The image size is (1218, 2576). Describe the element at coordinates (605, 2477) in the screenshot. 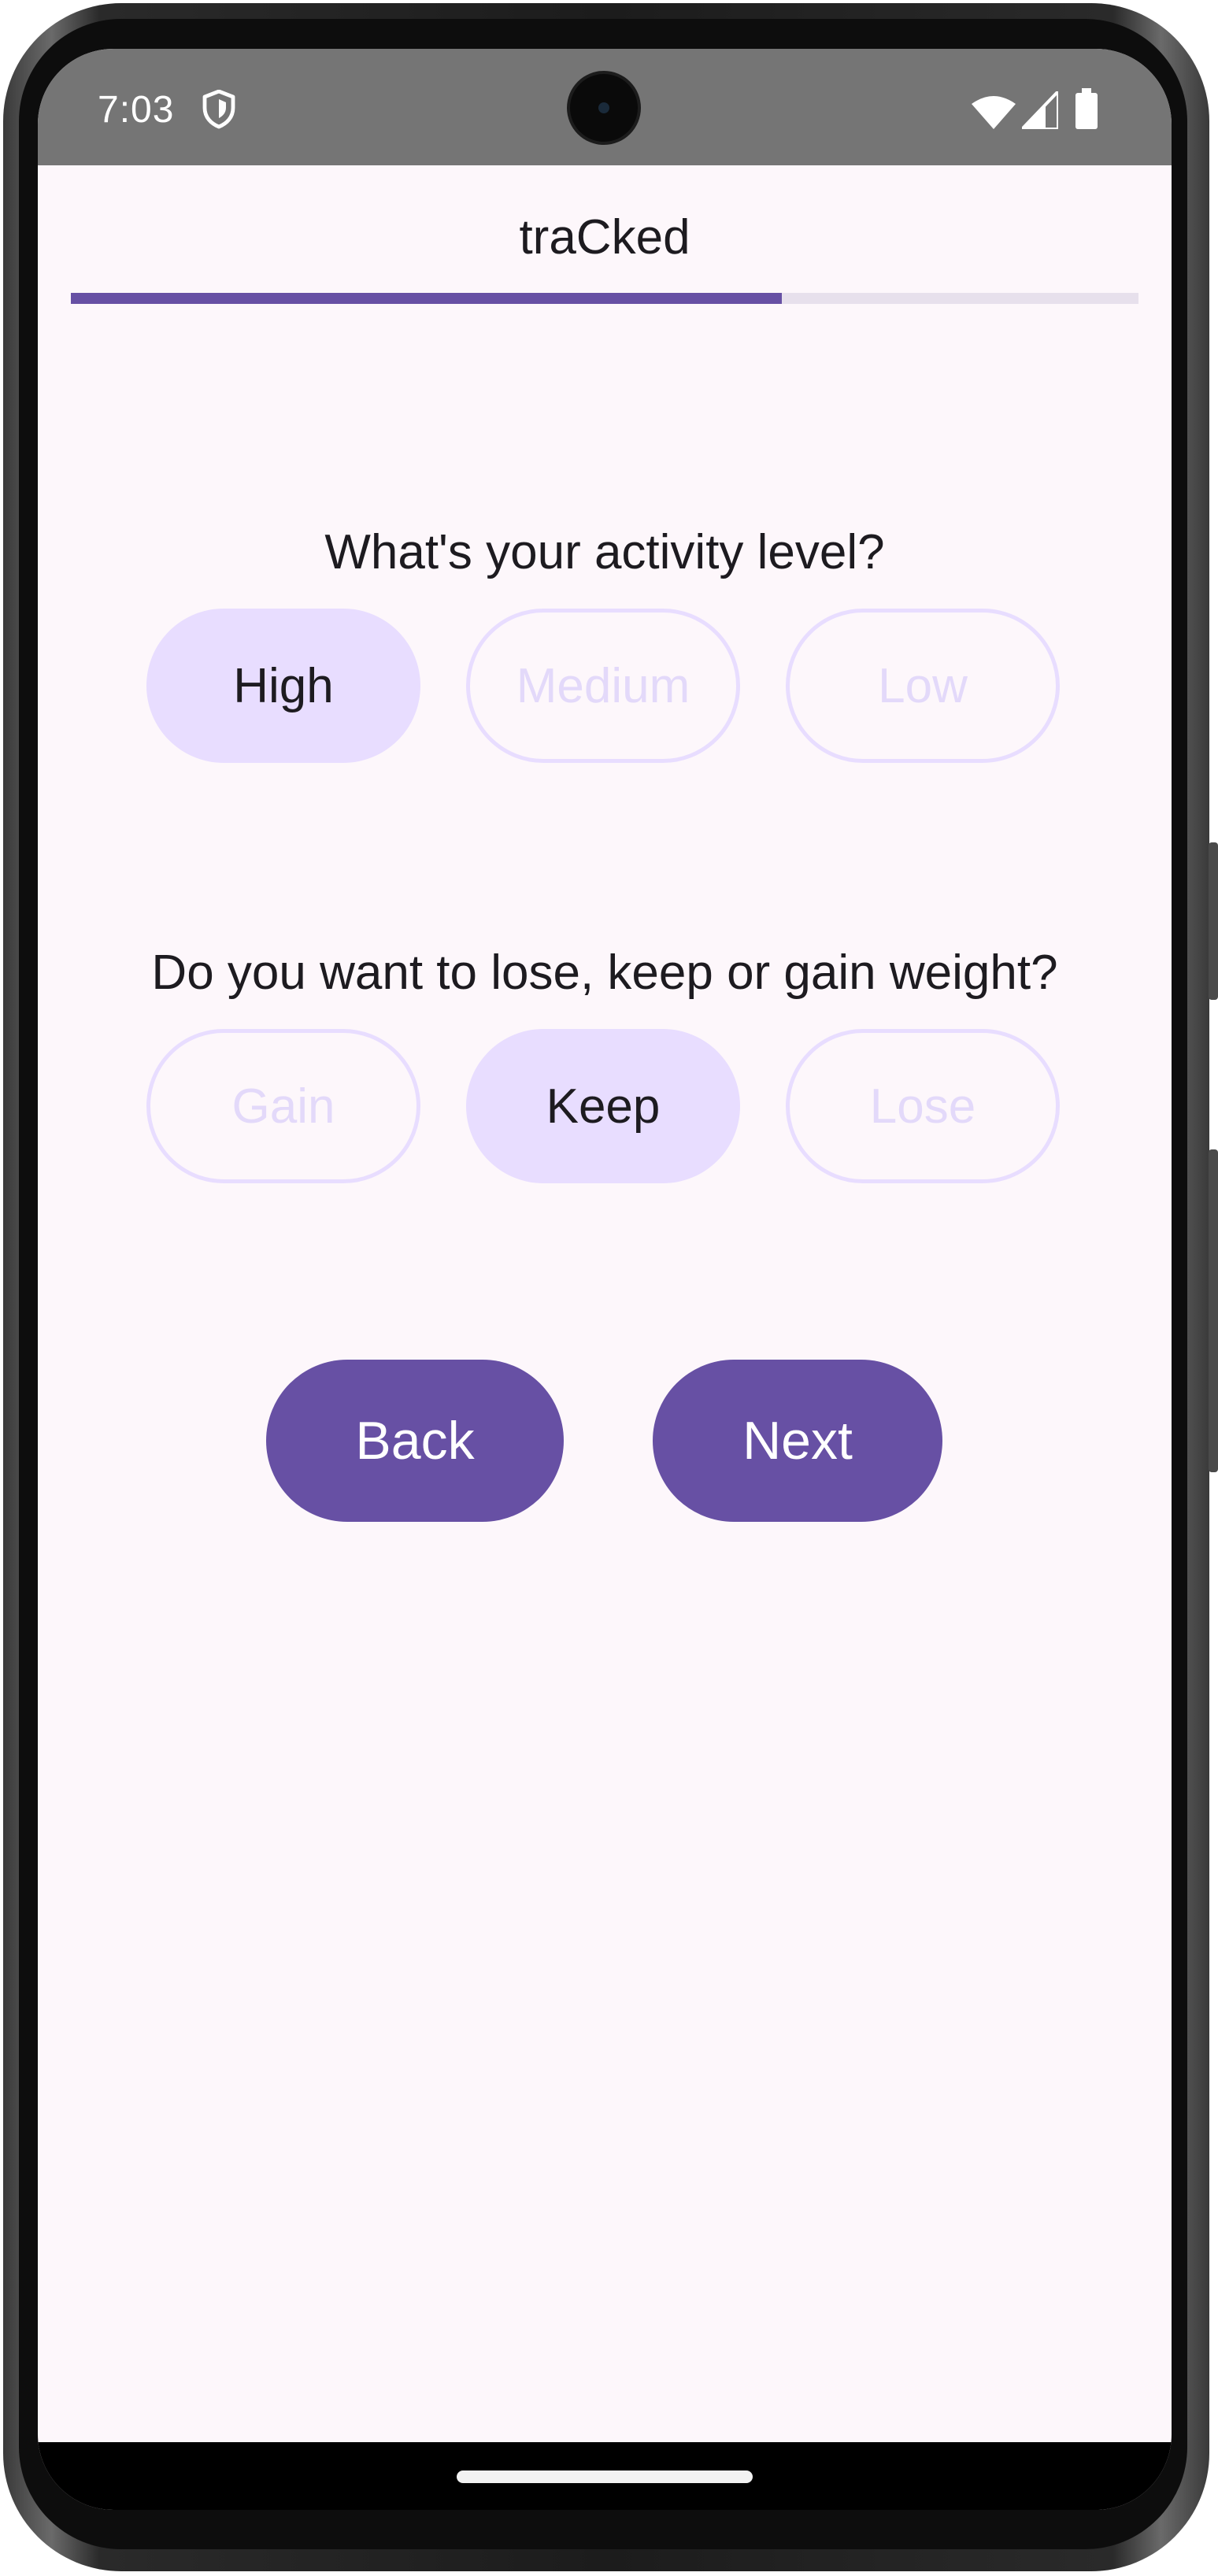

I see `home-gesture-handle` at that location.